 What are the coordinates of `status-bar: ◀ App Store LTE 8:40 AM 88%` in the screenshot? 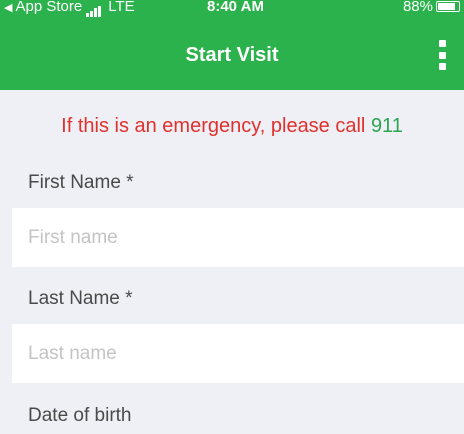 It's located at (232, 9).